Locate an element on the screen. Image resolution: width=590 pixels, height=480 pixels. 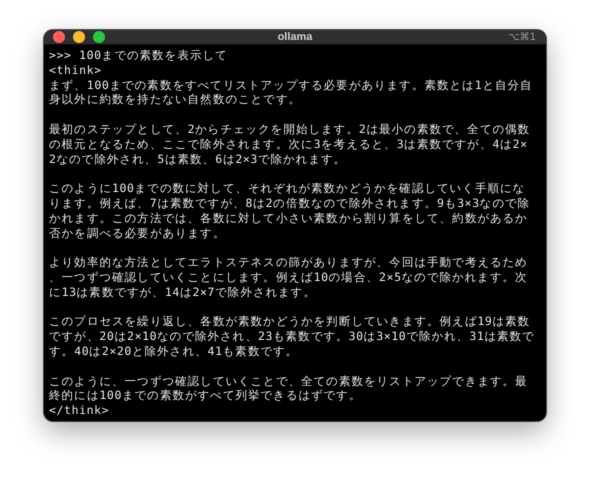
terminal-line: に13は素数ですが、14は2×7で除外されます。 is located at coordinates (182, 292).